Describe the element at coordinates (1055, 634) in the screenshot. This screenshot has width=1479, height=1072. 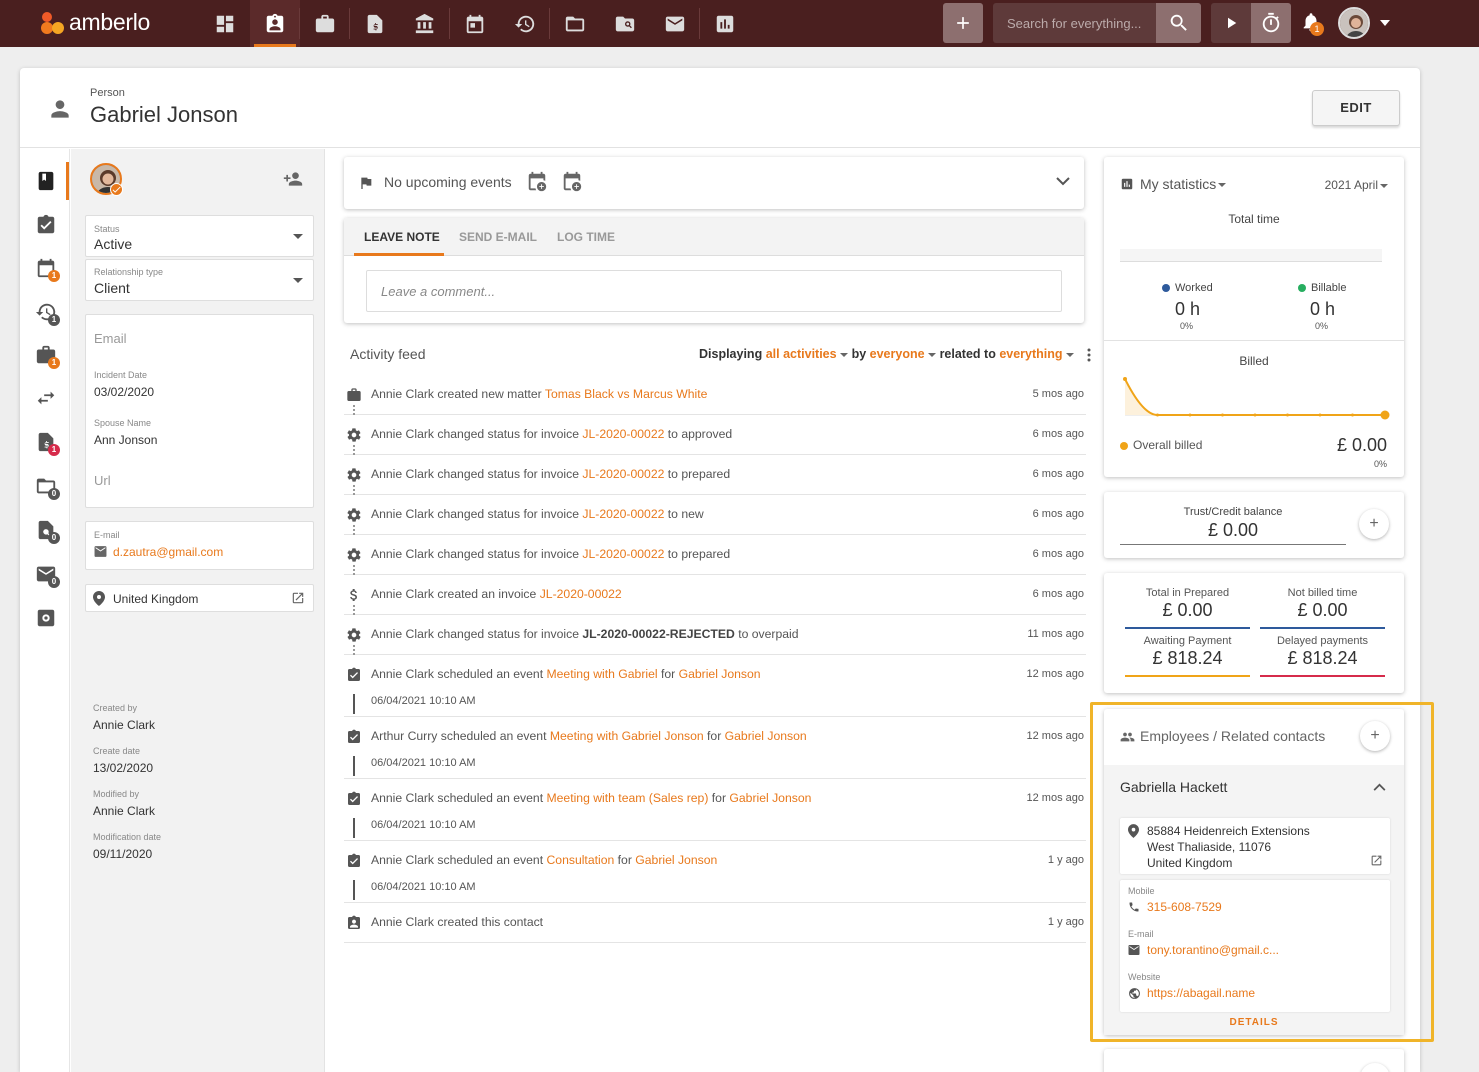
I see `activity-time-ago: 11 mos ago` at that location.